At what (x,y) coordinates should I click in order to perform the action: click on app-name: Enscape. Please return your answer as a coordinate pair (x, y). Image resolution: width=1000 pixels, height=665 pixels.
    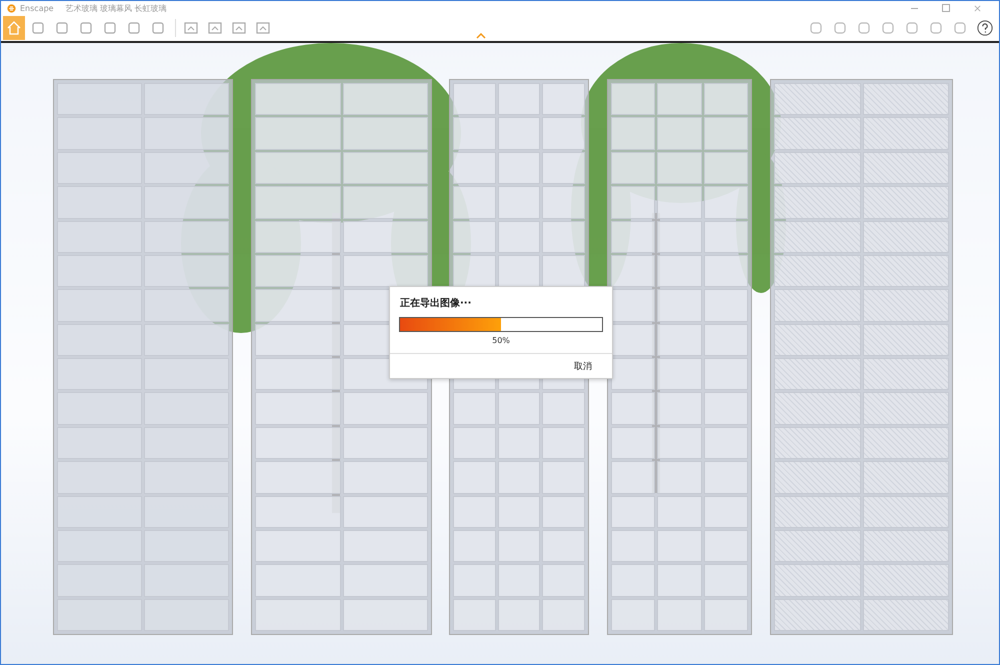
    Looking at the image, I should click on (37, 8).